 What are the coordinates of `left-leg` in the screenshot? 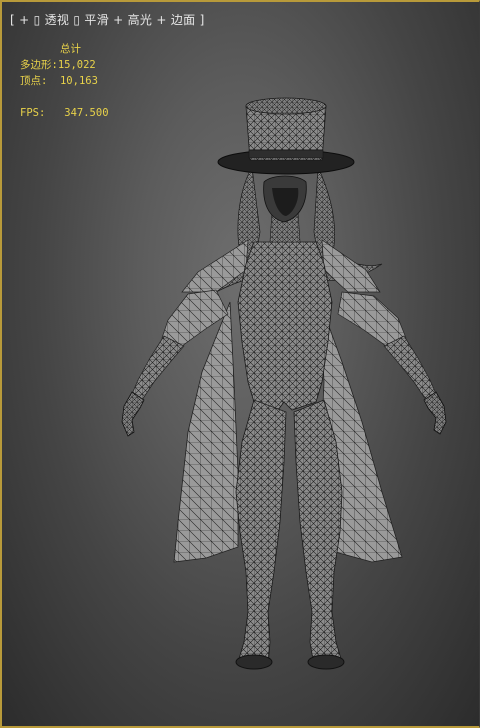 It's located at (261, 533).